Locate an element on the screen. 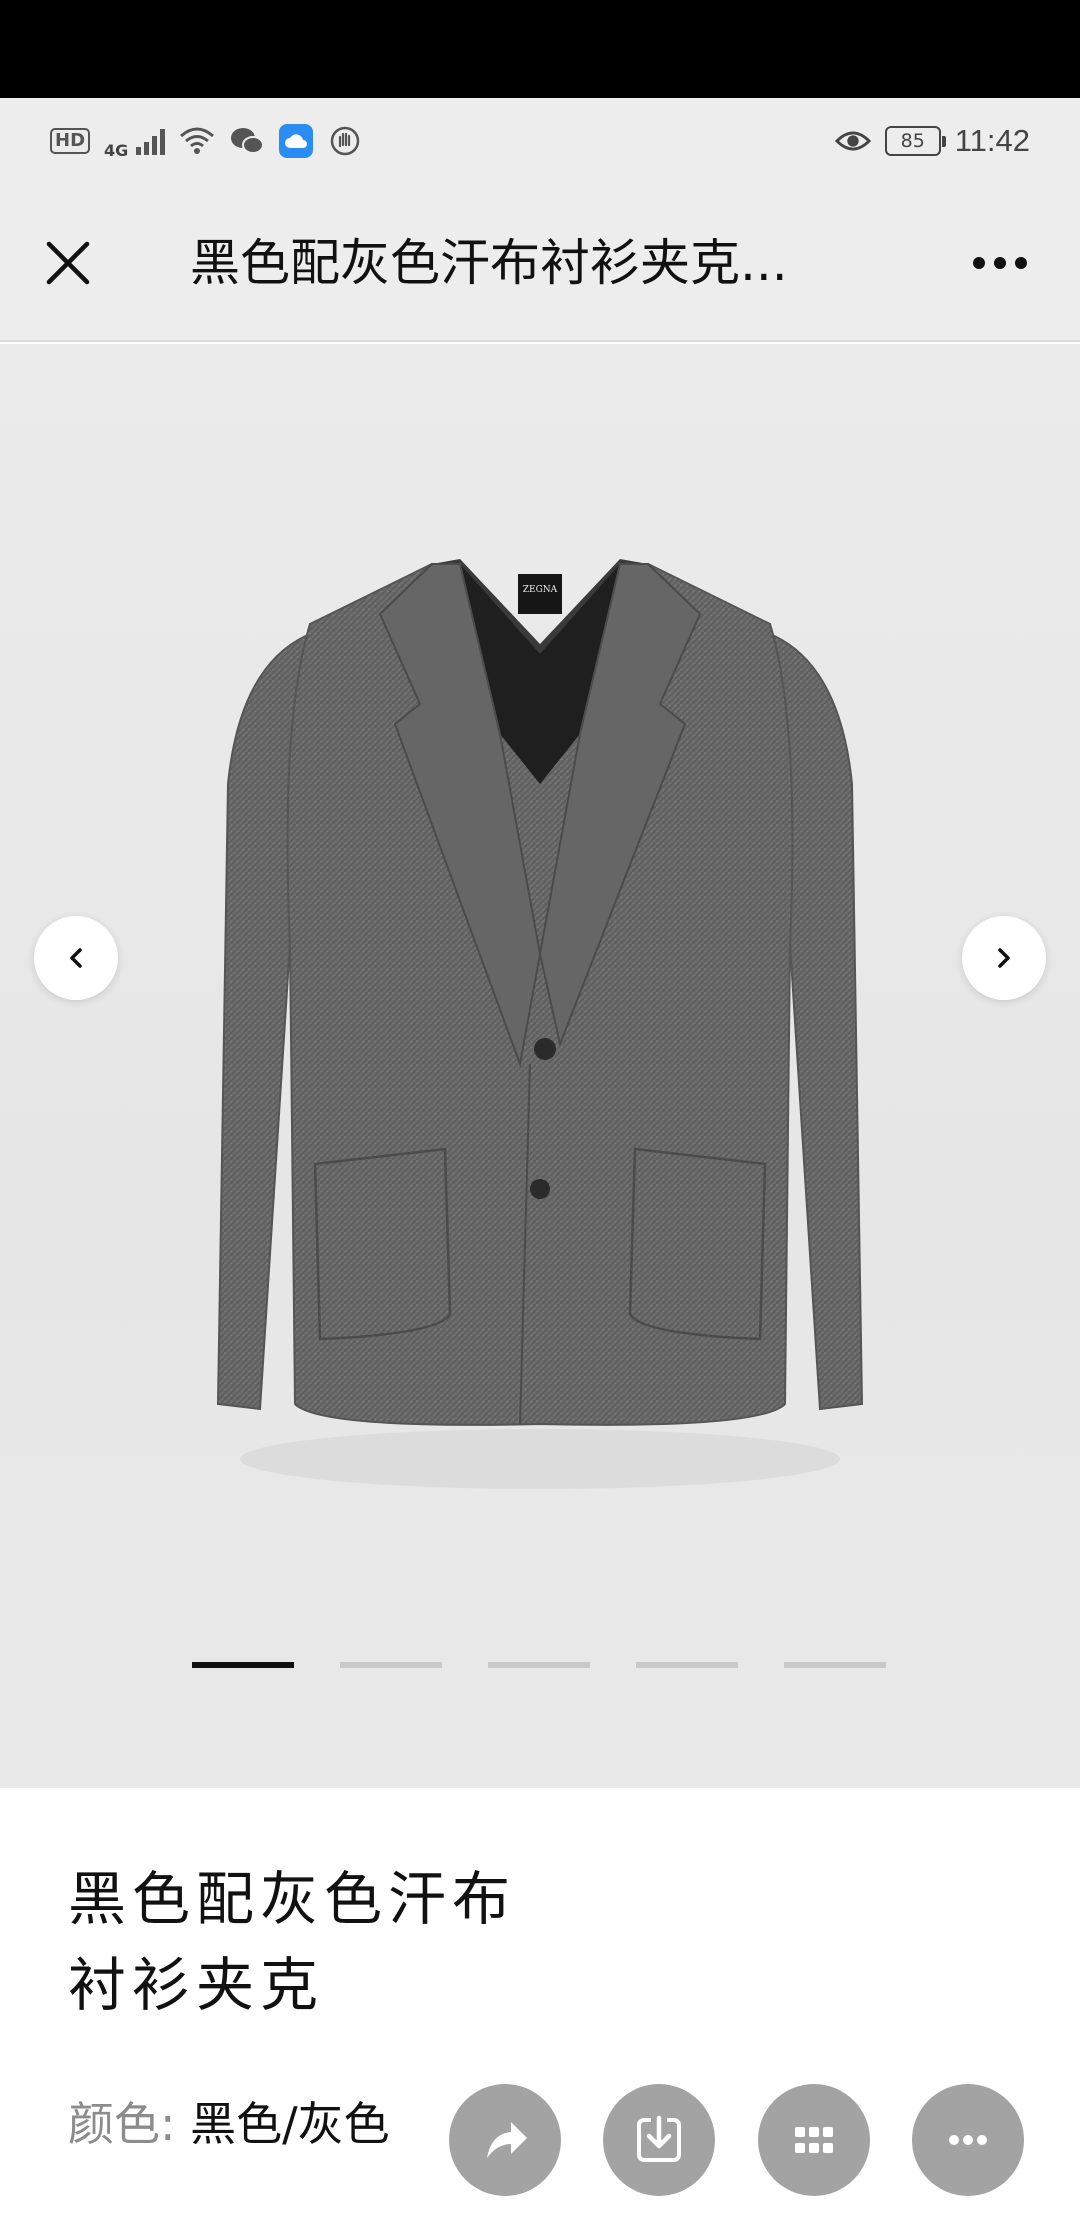  download-icon is located at coordinates (659, 2138).